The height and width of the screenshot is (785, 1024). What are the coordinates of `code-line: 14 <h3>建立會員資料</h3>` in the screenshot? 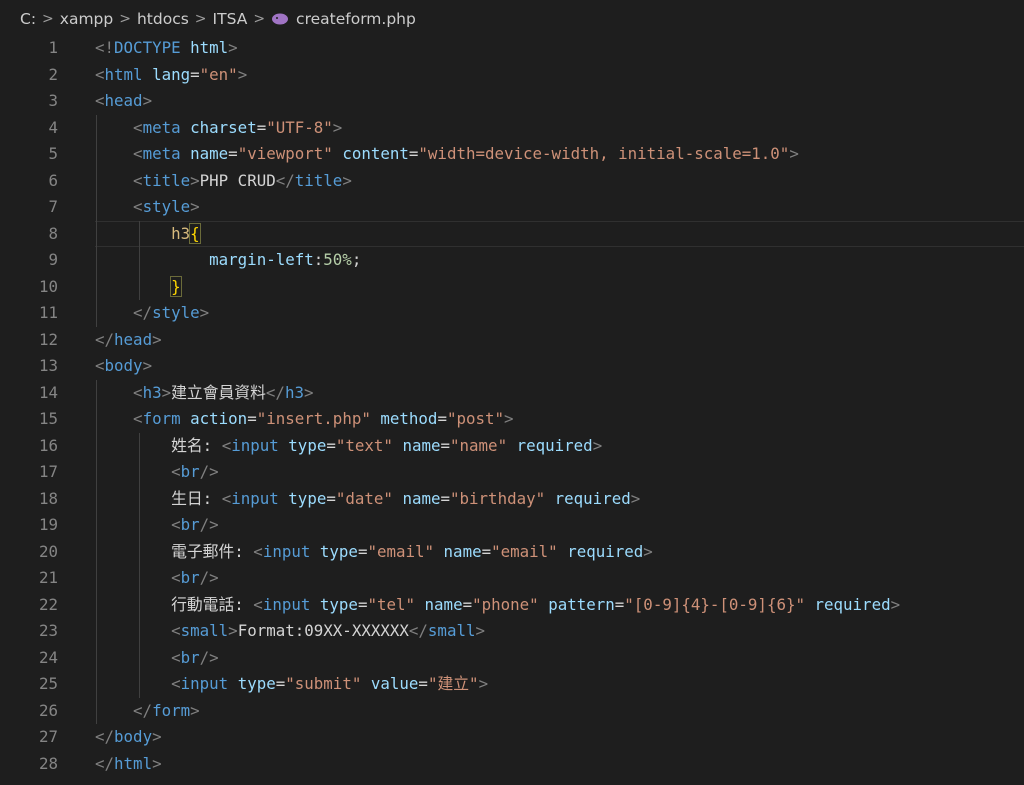 It's located at (512, 393).